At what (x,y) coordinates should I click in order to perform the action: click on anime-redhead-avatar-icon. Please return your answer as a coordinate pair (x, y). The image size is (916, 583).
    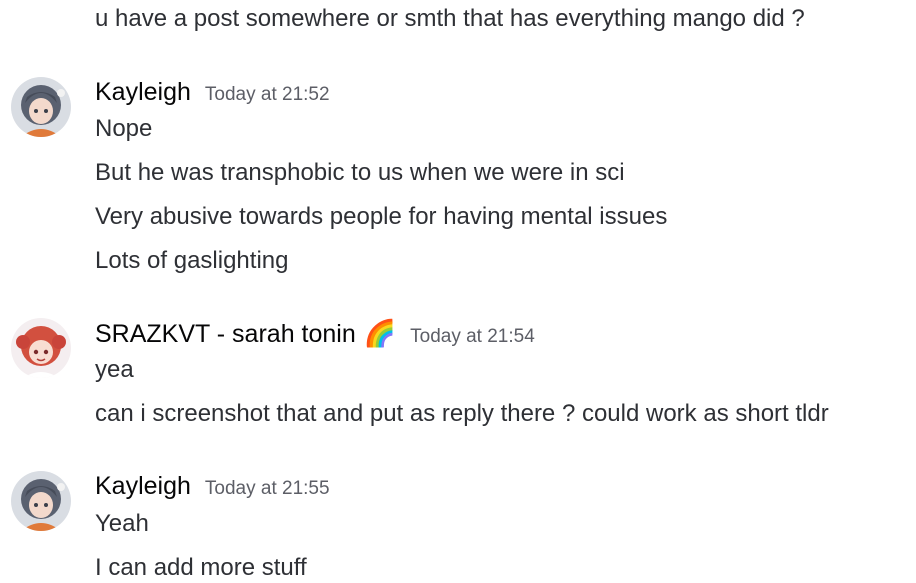
    Looking at the image, I should click on (41, 348).